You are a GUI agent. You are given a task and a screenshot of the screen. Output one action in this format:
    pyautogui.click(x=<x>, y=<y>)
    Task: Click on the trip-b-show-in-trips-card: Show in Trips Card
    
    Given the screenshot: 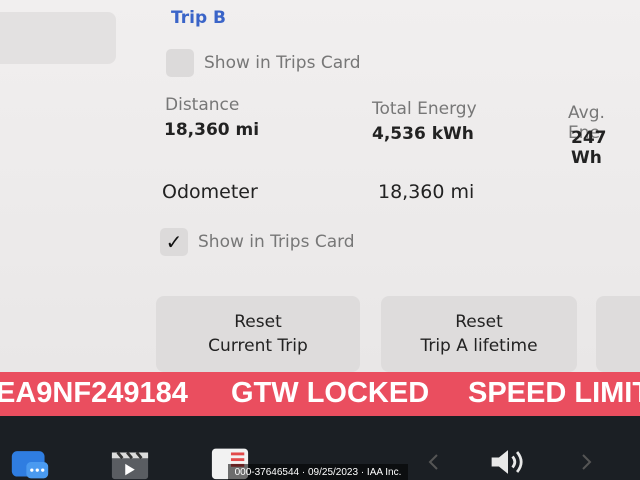 What is the action you would take?
    pyautogui.click(x=263, y=63)
    